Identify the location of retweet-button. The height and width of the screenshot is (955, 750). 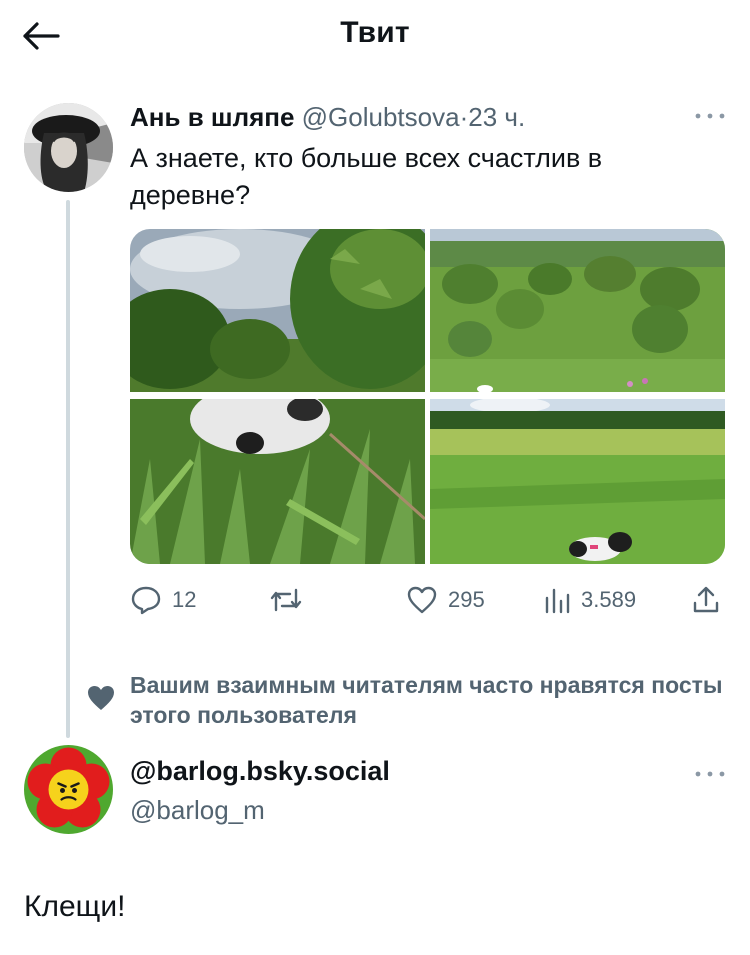
(291, 600).